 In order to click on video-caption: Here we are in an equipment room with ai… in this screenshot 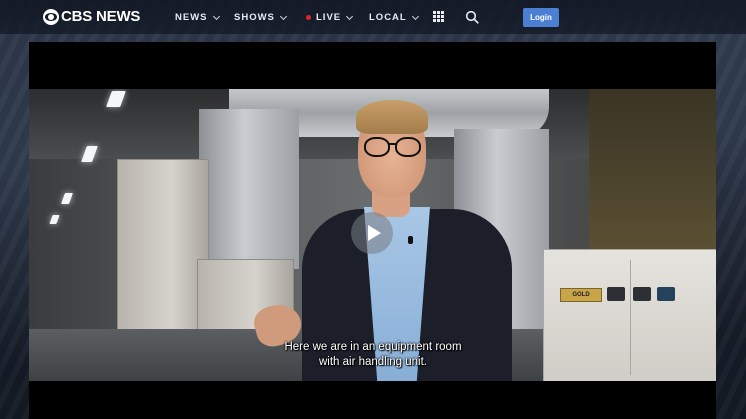, I will do `click(373, 355)`.